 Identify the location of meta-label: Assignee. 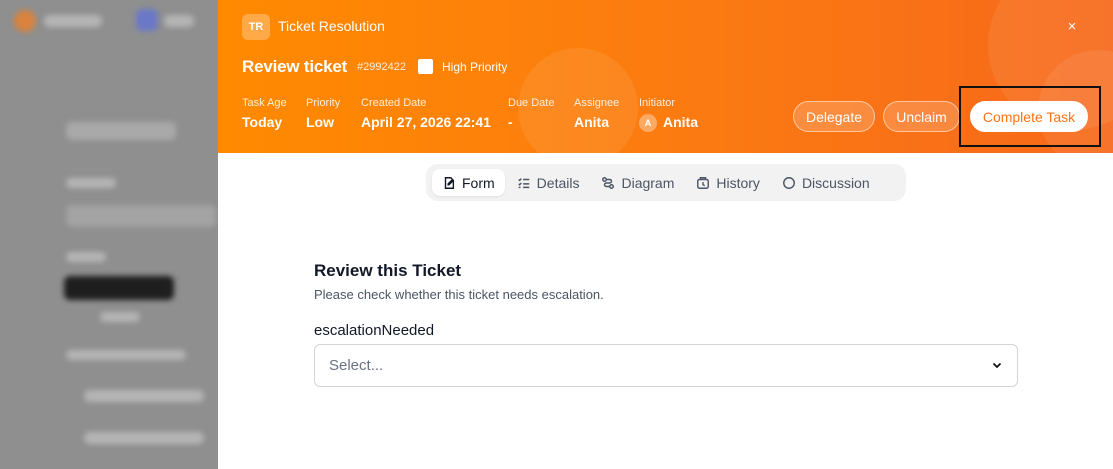
(597, 103).